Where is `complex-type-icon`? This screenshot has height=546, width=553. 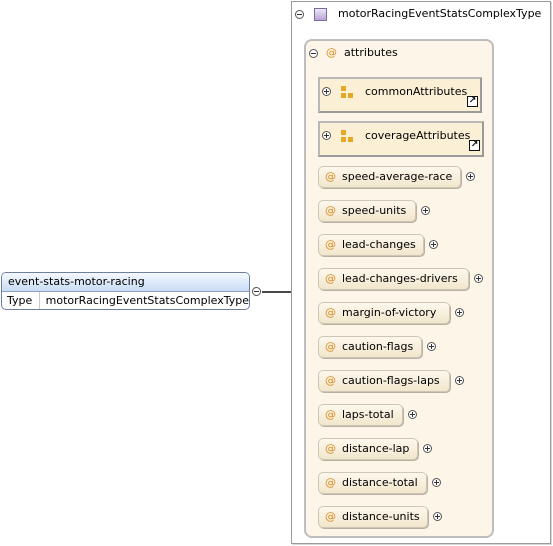
complex-type-icon is located at coordinates (320, 14).